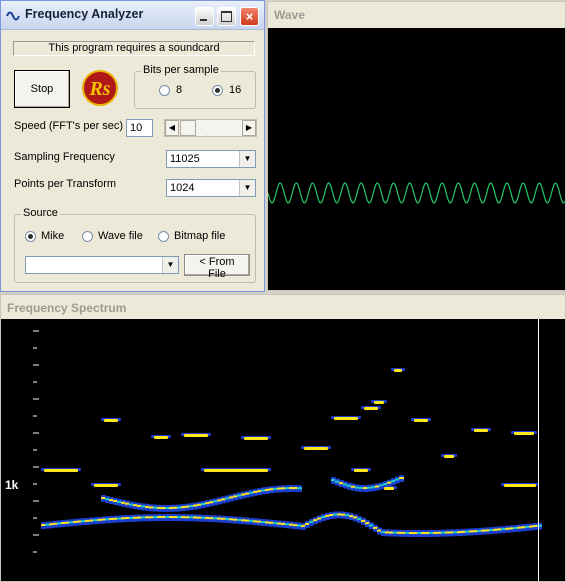 The width and height of the screenshot is (566, 582). What do you see at coordinates (102, 265) in the screenshot?
I see `source-file-select: ▼` at bounding box center [102, 265].